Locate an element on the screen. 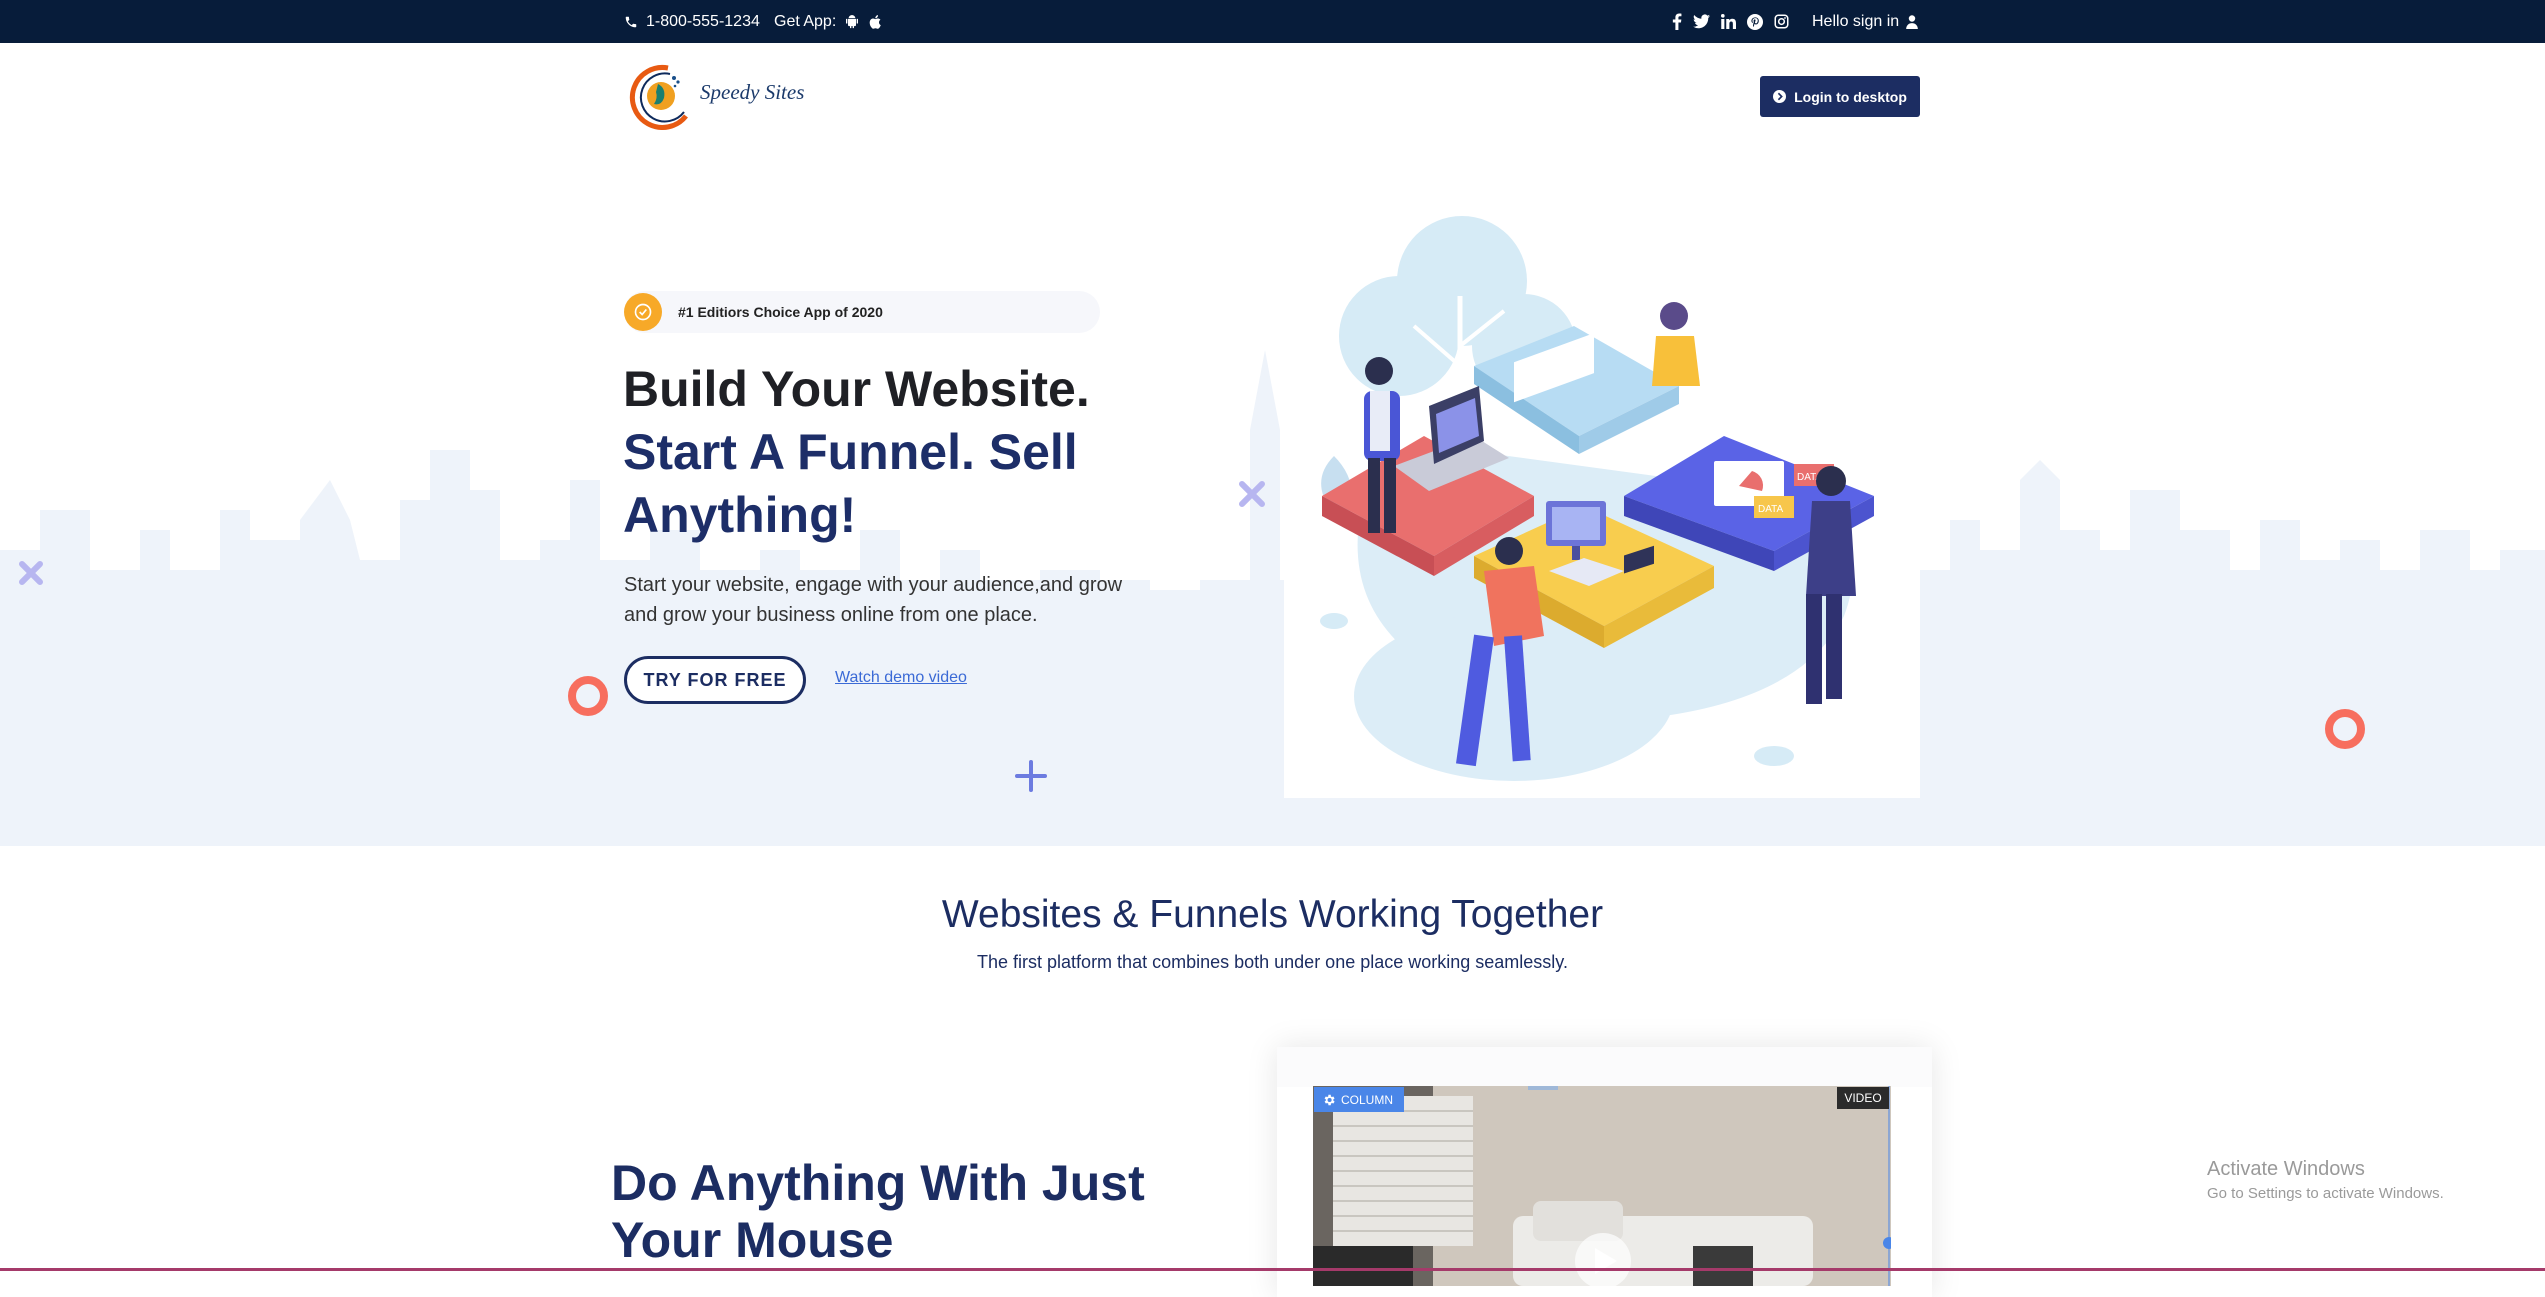 This screenshot has height=1297, width=2545. twitter-icon is located at coordinates (1701, 21).